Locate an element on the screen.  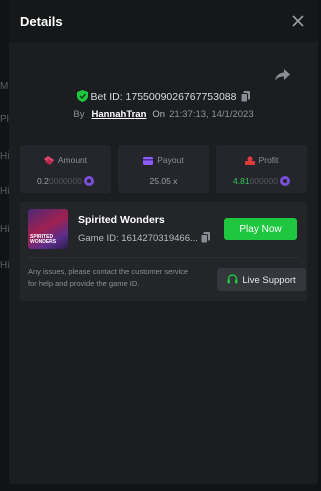
profit-value-zeros: 000000 is located at coordinates (263, 181).